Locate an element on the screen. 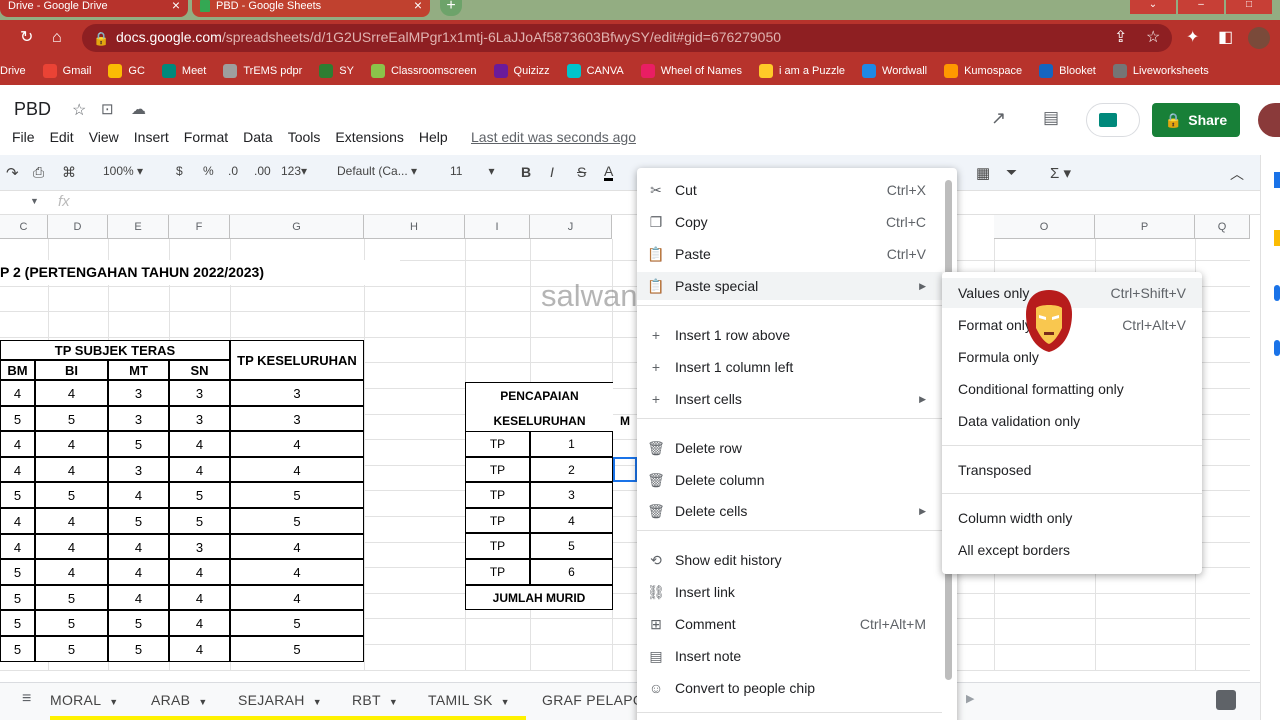 Image resolution: width=1280 pixels, height=720 pixels. functions-icon: Σ ▾ is located at coordinates (1060, 173).